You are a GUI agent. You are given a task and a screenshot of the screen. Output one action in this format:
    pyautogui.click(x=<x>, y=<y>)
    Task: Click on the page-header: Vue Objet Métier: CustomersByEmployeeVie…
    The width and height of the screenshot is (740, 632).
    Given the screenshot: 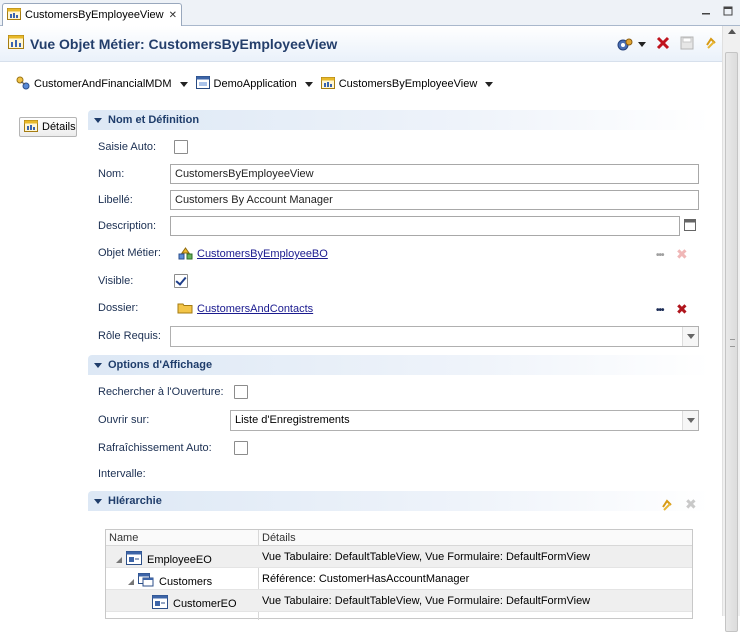 What is the action you would take?
    pyautogui.click(x=370, y=44)
    